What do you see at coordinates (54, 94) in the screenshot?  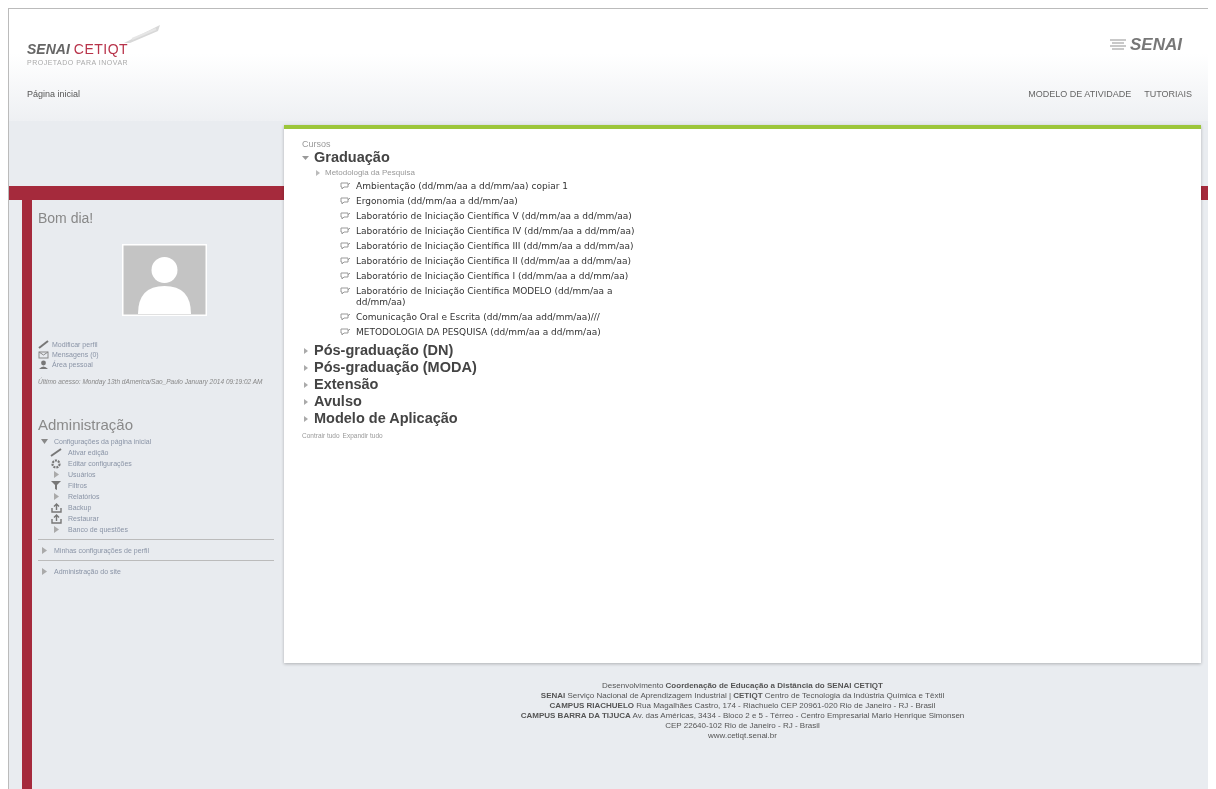 I see `breadcrumb-link: Página inicial` at bounding box center [54, 94].